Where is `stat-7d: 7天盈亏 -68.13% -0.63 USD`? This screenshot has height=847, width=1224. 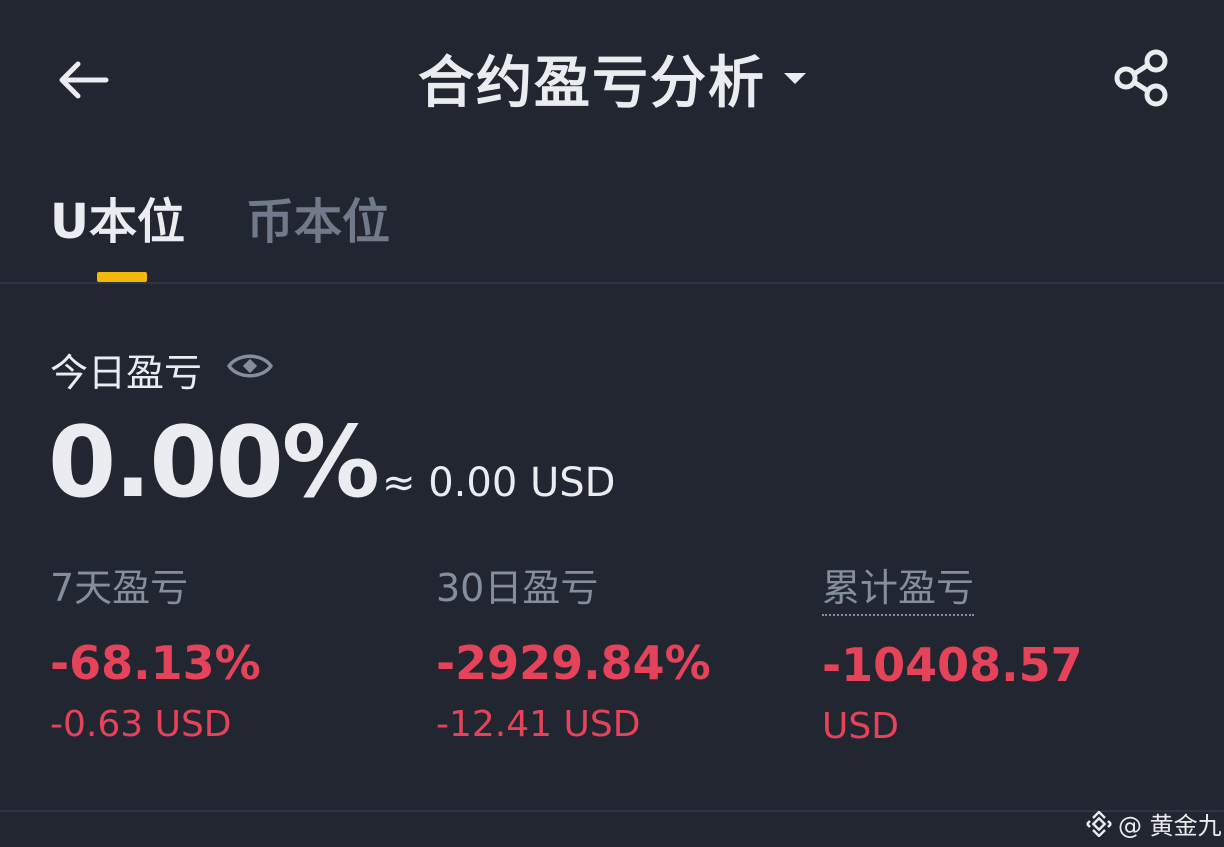
stat-7d: 7天盈亏 -68.13% -0.63 USD is located at coordinates (155, 653).